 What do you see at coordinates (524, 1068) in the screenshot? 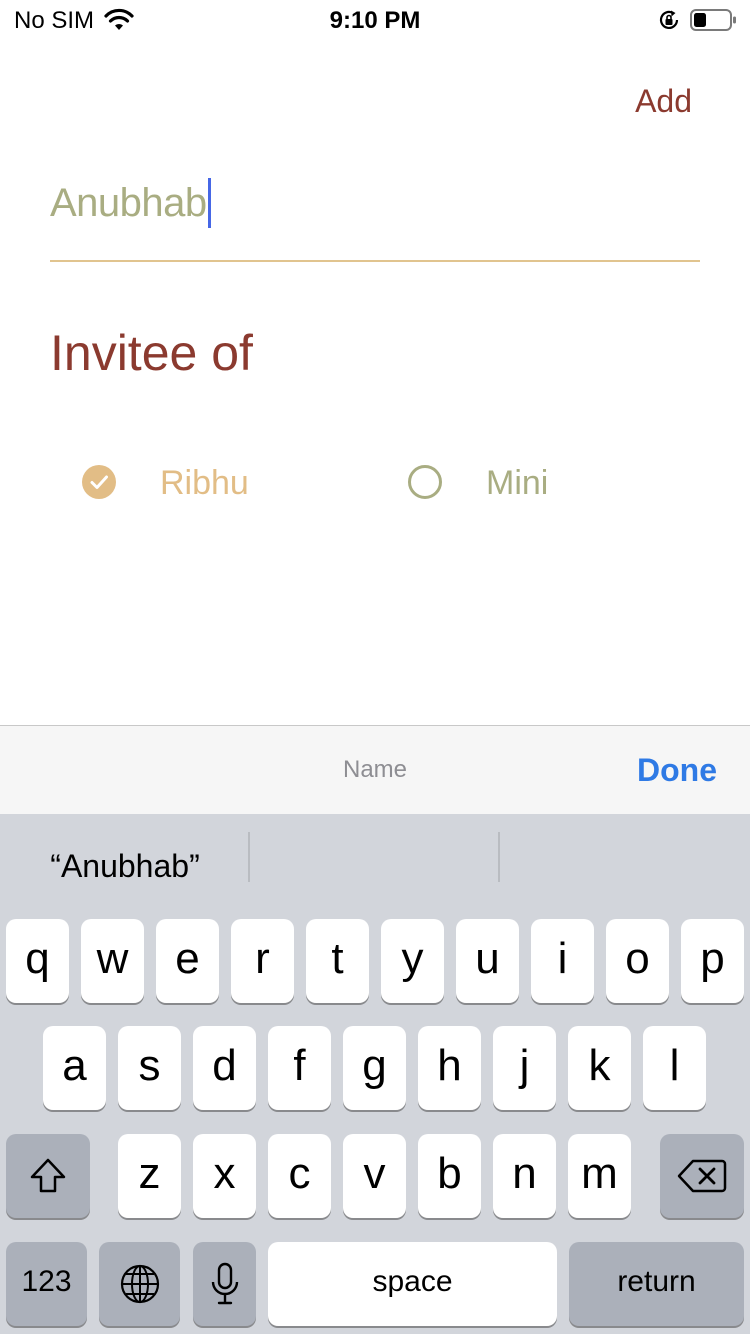
I see `key-j: j` at bounding box center [524, 1068].